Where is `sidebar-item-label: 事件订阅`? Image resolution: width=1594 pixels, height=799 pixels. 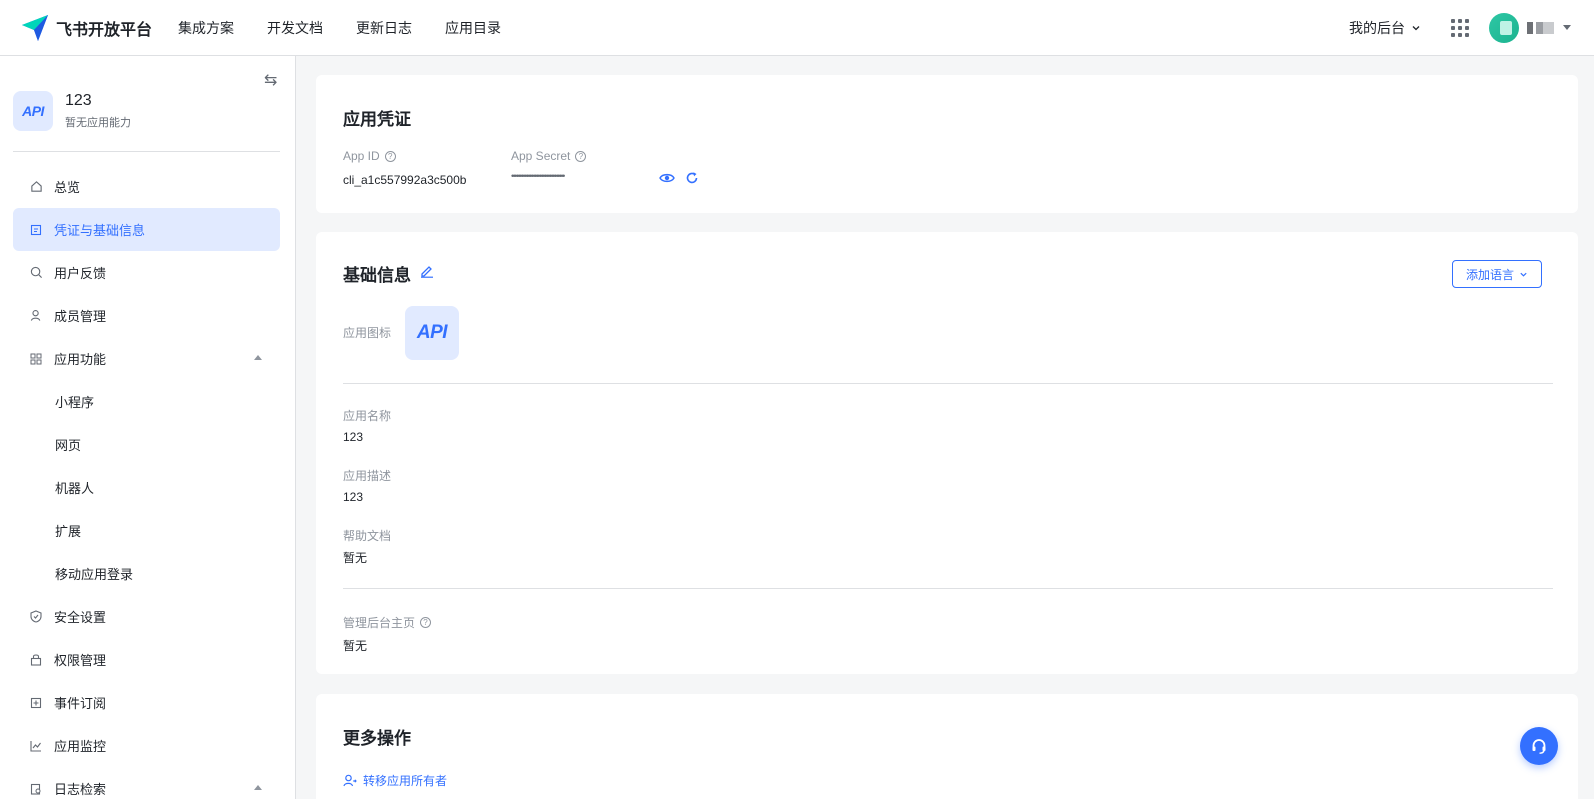
sidebar-item-label: 事件订阅 is located at coordinates (80, 703).